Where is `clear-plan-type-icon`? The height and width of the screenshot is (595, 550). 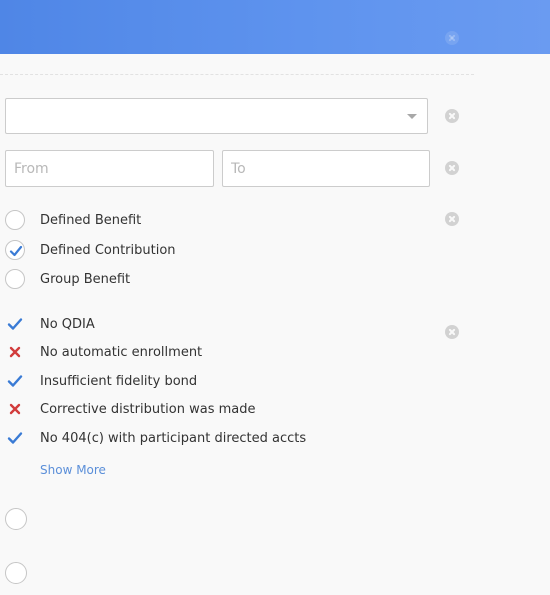
clear-plan-type-icon is located at coordinates (452, 219).